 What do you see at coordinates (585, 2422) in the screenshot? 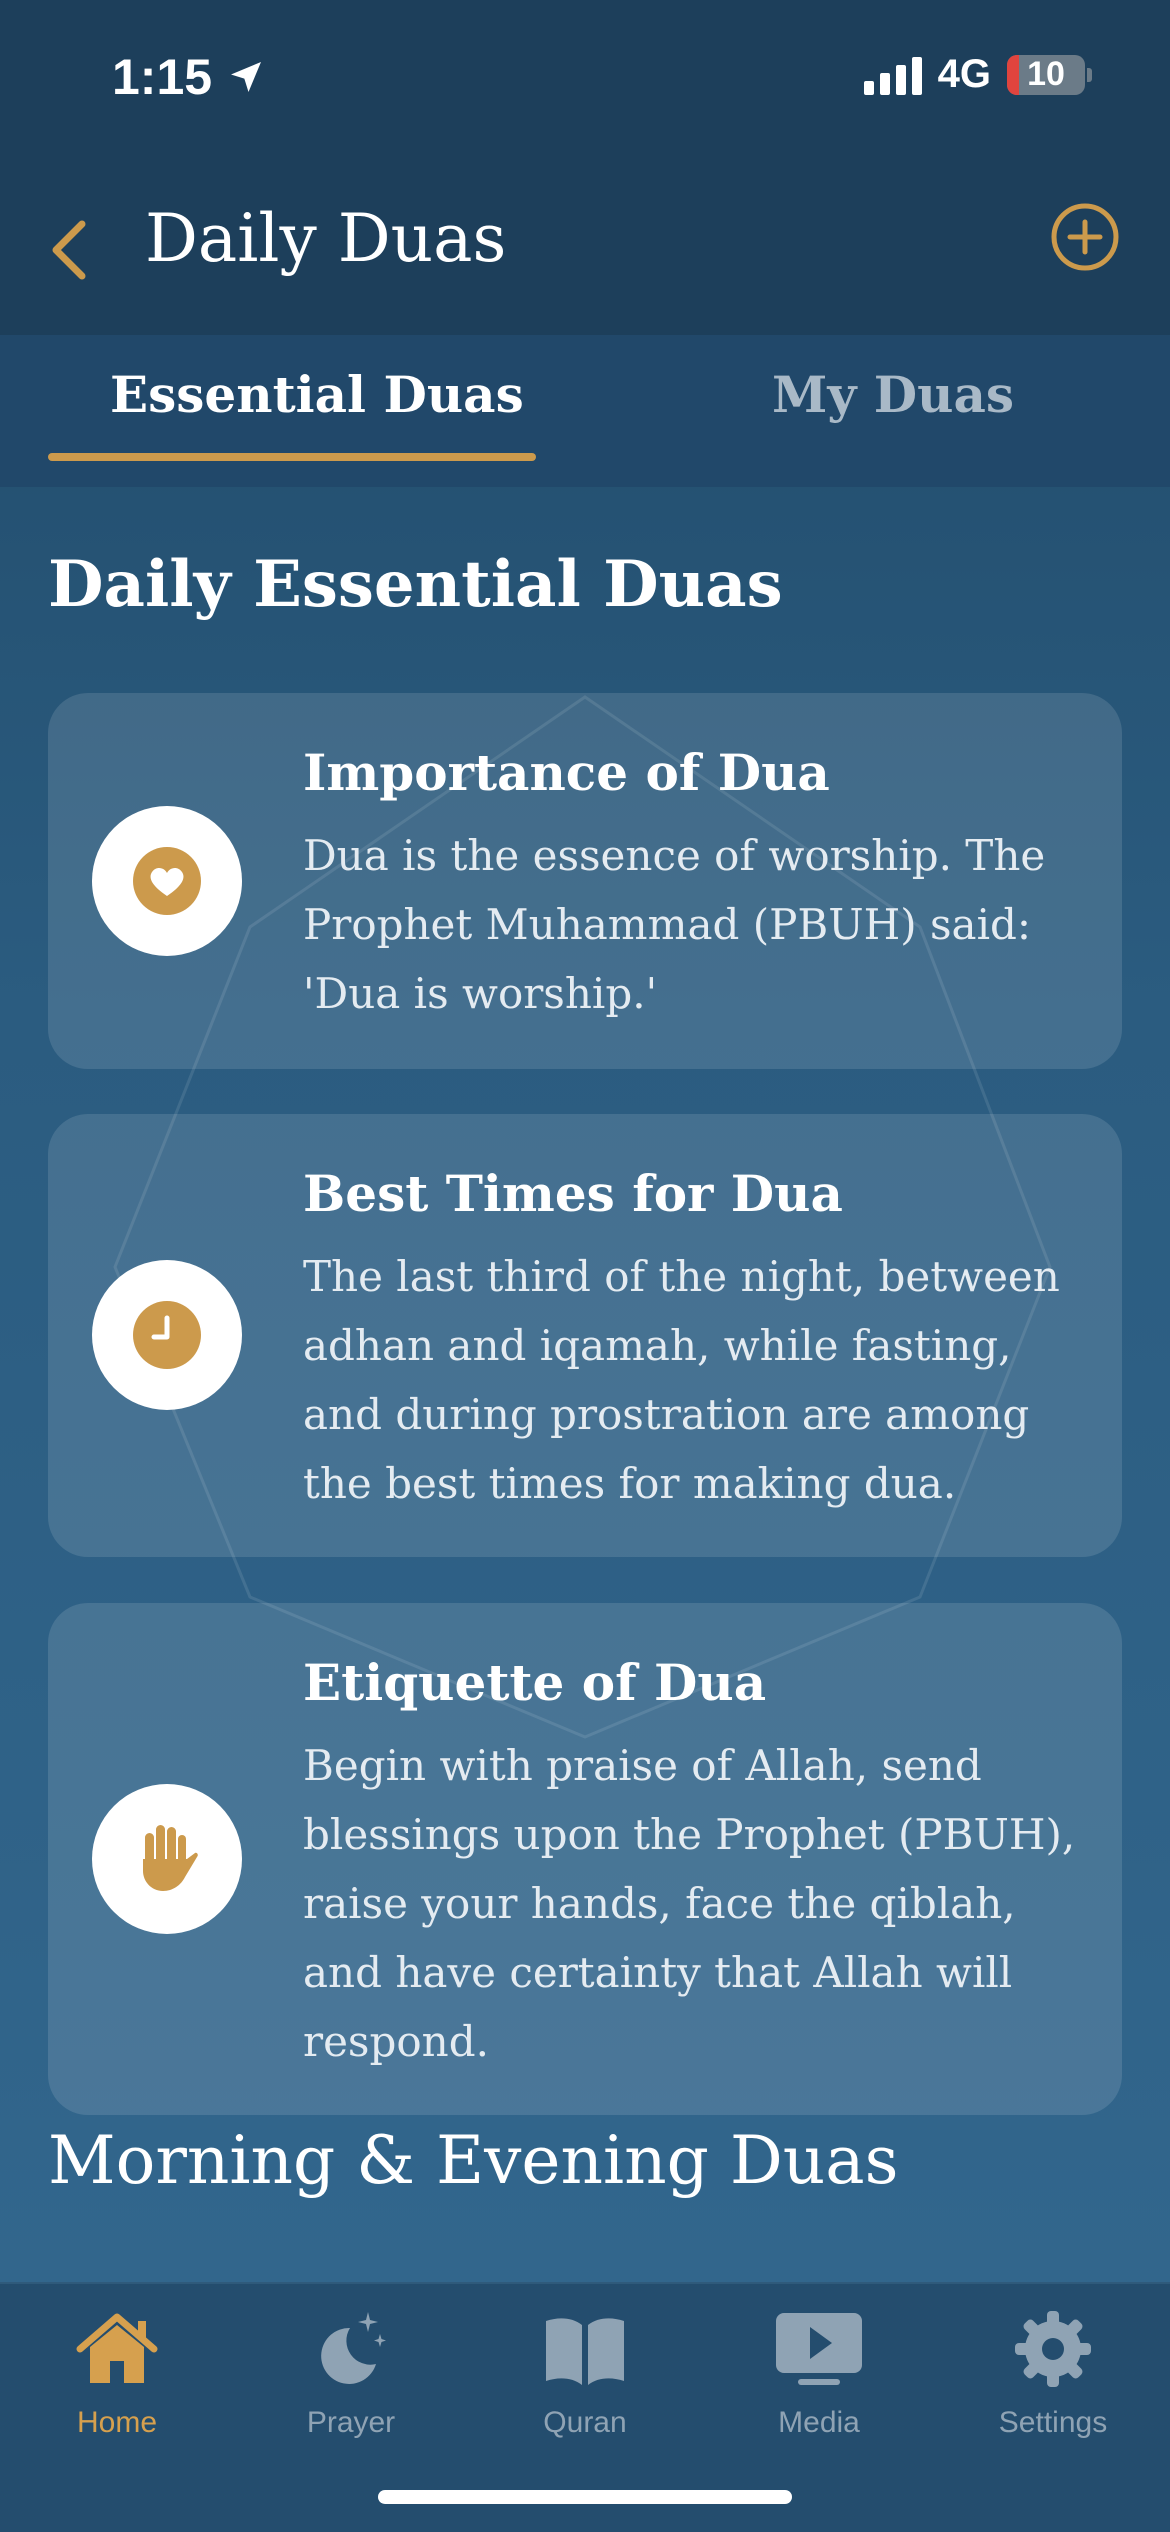
I see `tab-label: Quran` at bounding box center [585, 2422].